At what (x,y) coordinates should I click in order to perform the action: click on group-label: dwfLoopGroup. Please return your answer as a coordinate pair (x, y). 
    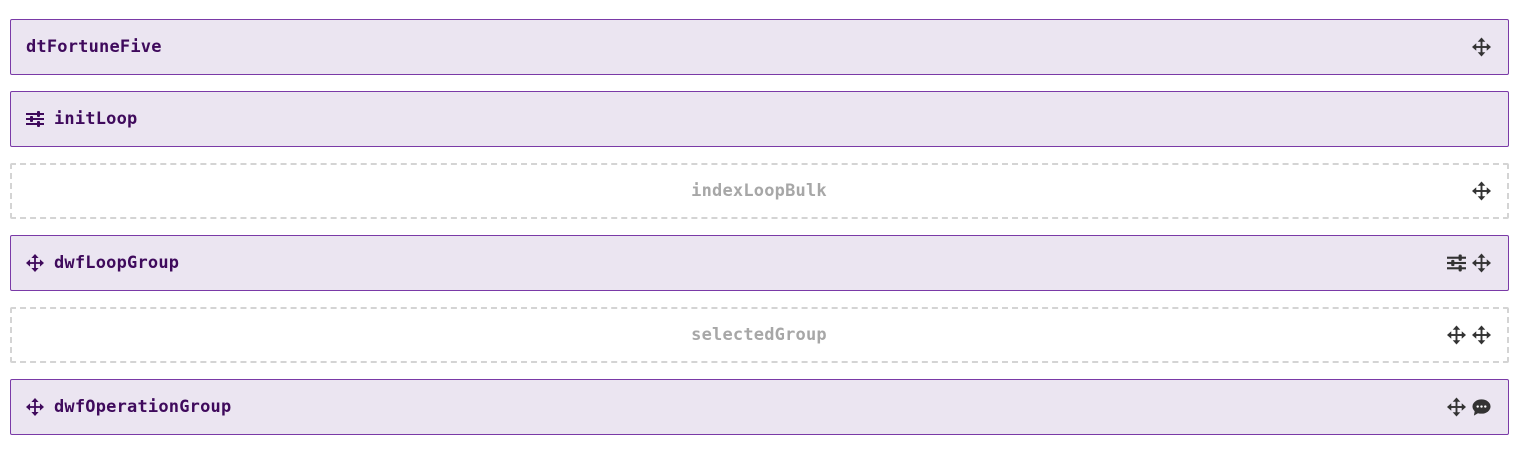
    Looking at the image, I should click on (117, 263).